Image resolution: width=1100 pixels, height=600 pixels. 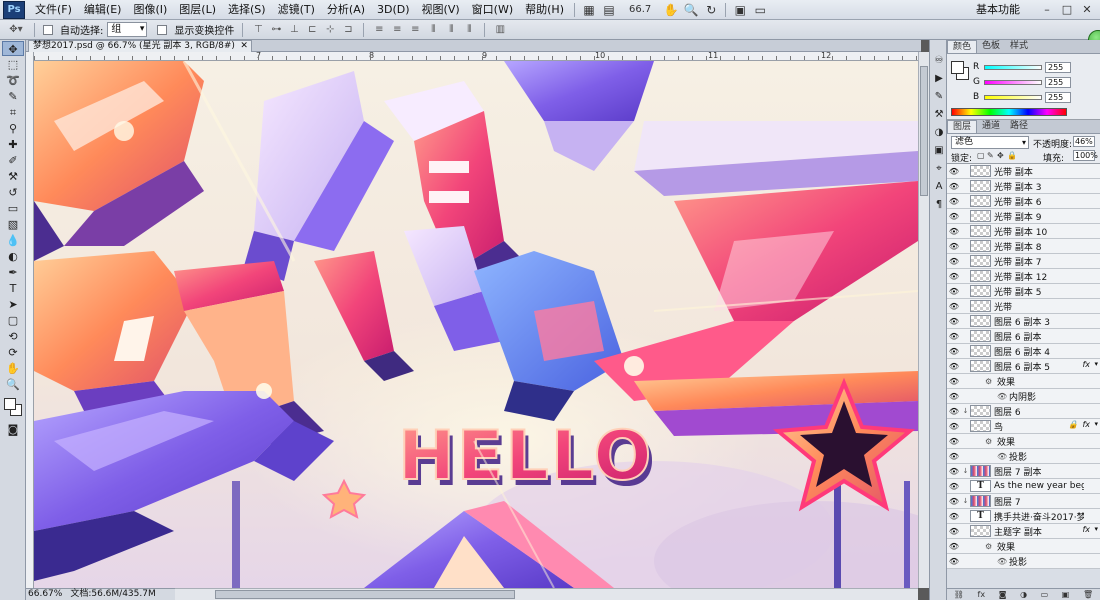 What do you see at coordinates (451, 30) in the screenshot?
I see `distribute-hcenter-icon: ⦀` at bounding box center [451, 30].